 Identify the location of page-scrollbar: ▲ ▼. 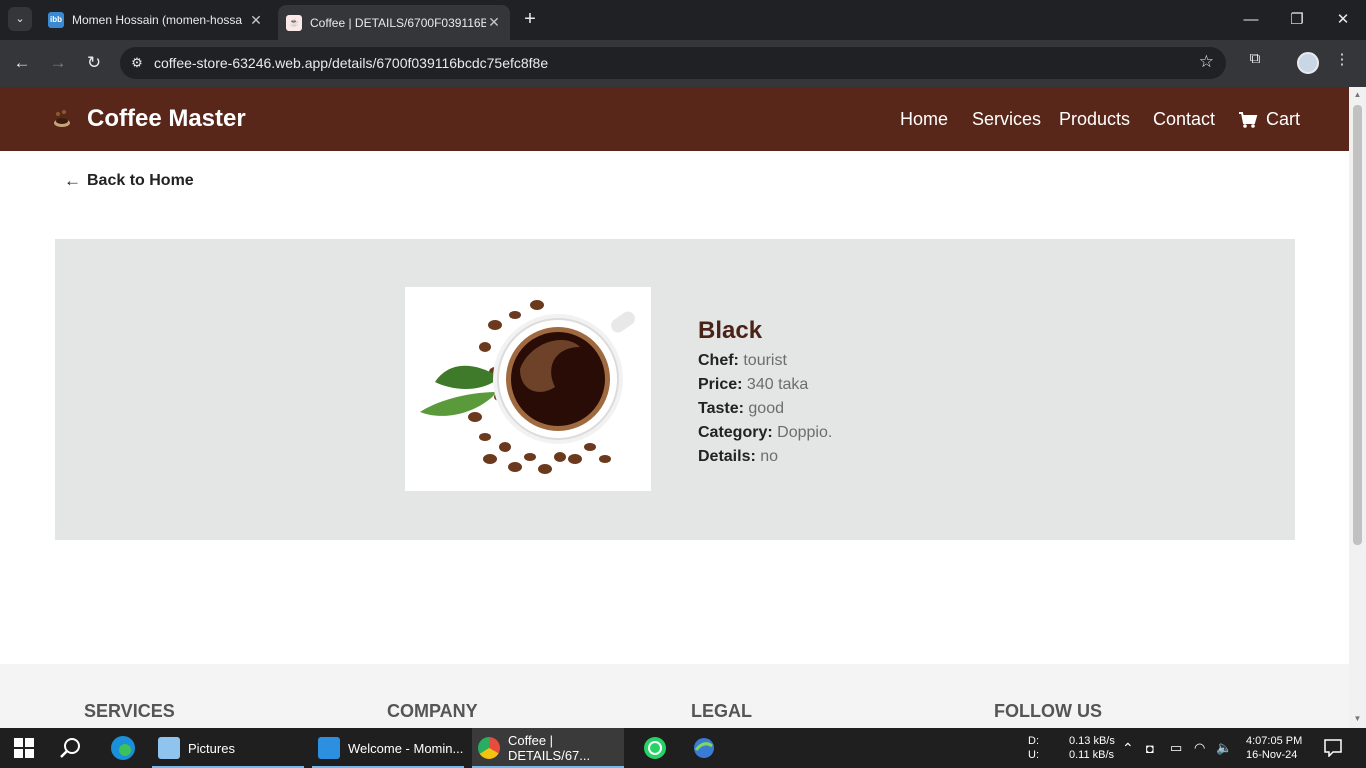
(1357, 407).